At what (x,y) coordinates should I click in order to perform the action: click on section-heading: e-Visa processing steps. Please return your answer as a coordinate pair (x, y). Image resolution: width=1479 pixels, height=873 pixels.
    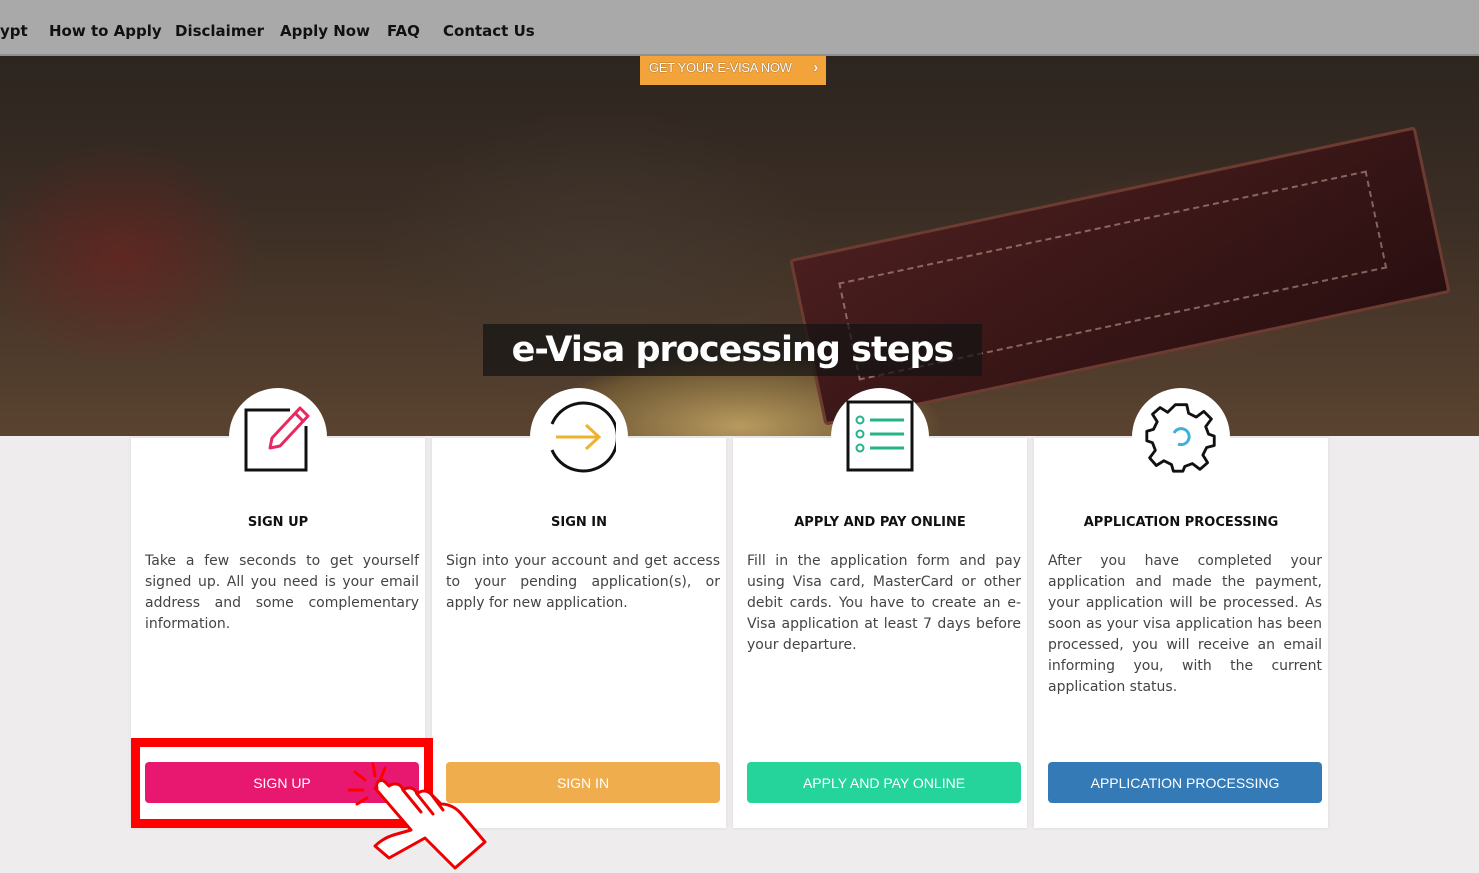
    Looking at the image, I should click on (733, 350).